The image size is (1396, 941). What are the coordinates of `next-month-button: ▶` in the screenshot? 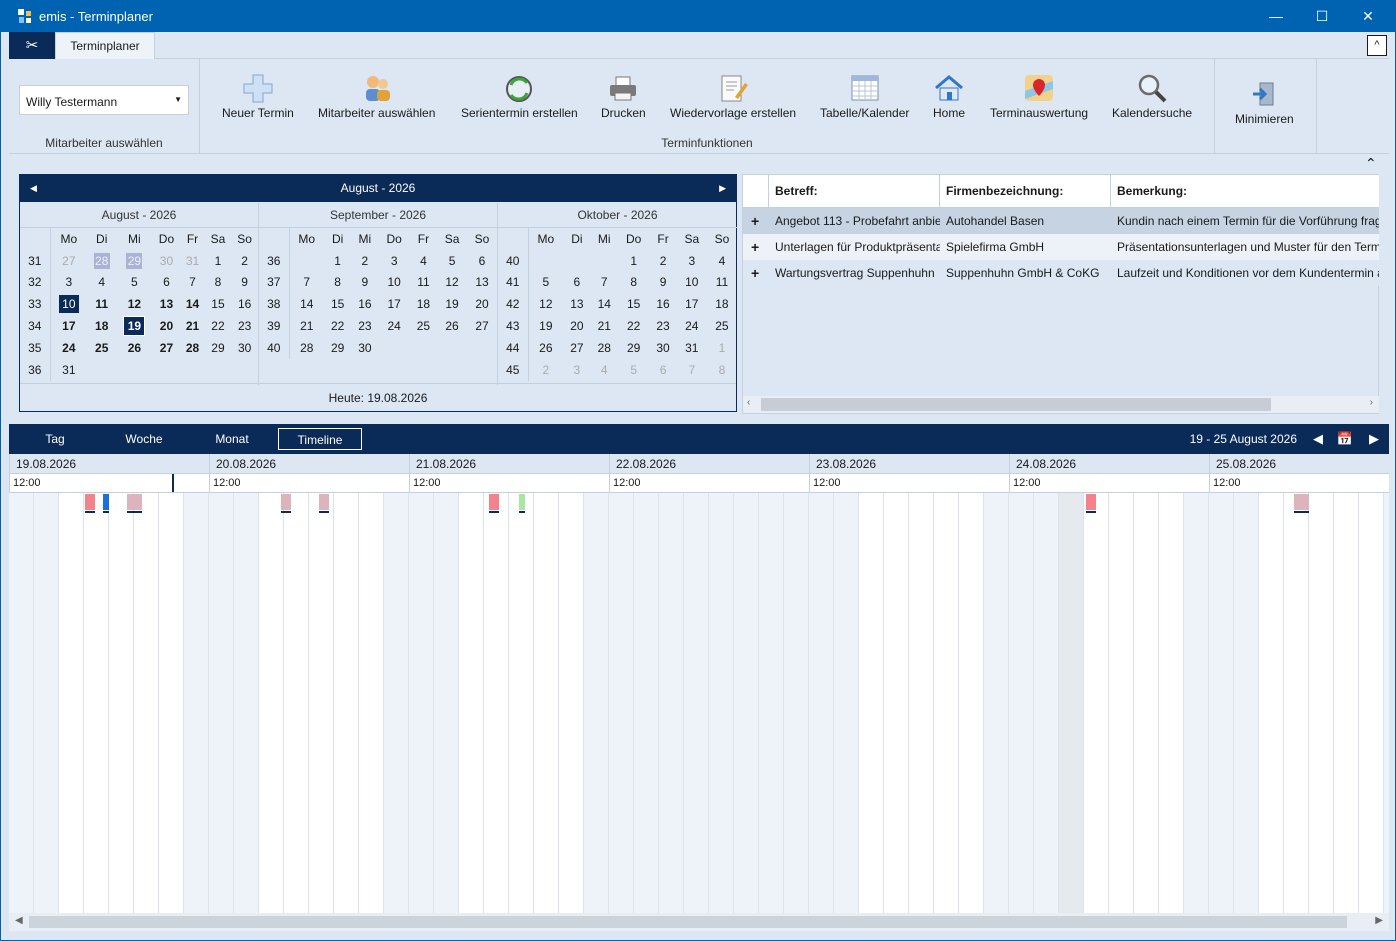 It's located at (722, 188).